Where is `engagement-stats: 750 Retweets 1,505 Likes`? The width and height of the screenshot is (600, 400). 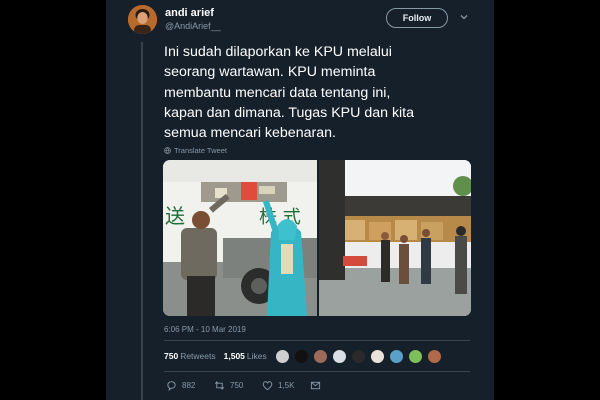 engagement-stats: 750 Retweets 1,505 Likes is located at coordinates (215, 356).